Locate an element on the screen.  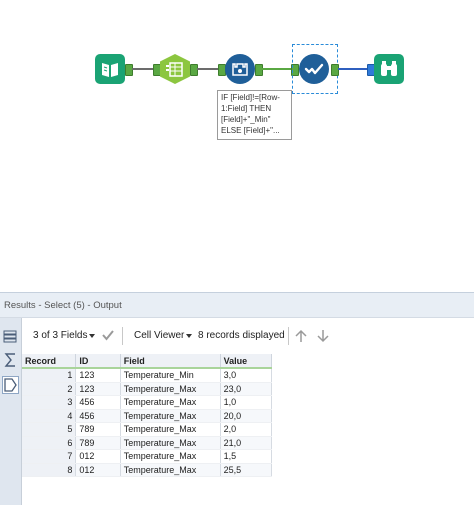
record-cell: 3 is located at coordinates (49, 402).